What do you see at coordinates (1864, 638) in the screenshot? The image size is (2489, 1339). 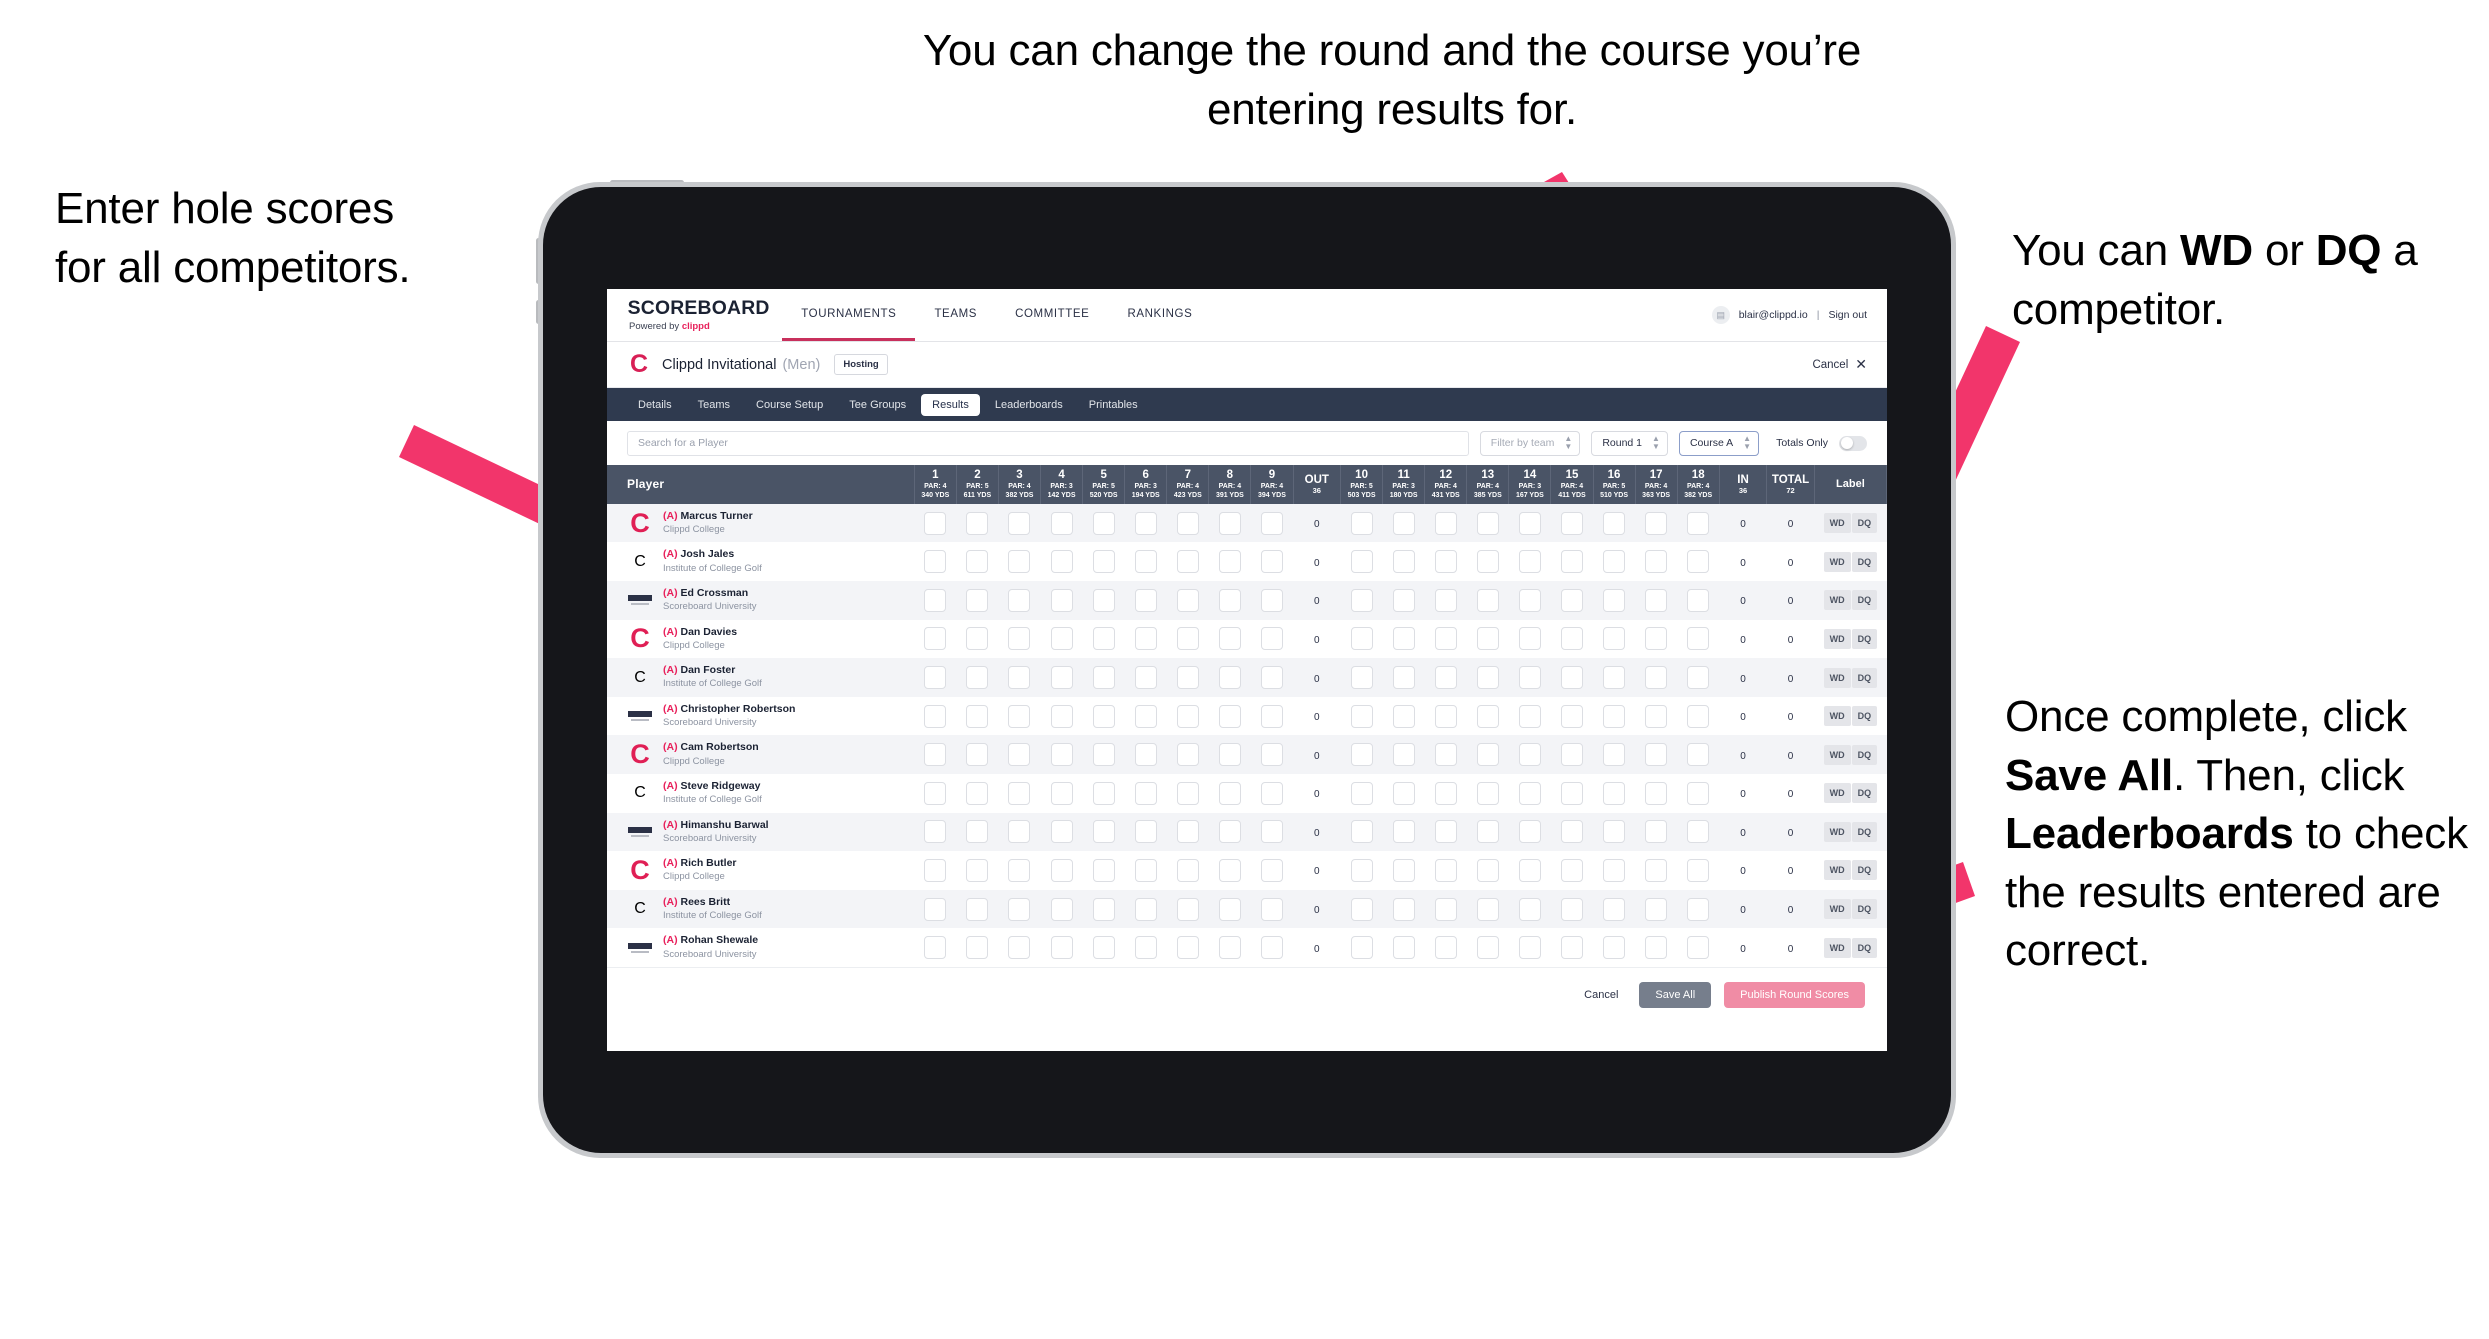 I see `dq-button: DQ` at bounding box center [1864, 638].